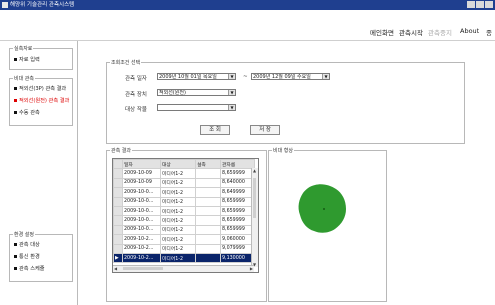  I want to click on date-to-picker: 2009년 12월 09일 수요일 ▼, so click(290, 76).